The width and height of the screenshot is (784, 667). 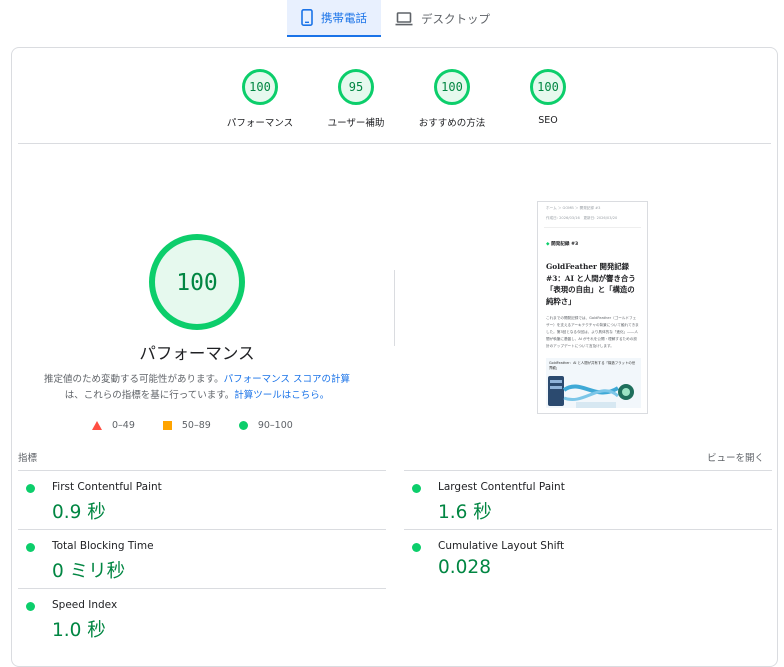 What do you see at coordinates (394, 308) in the screenshot?
I see `vertical-divider` at bounding box center [394, 308].